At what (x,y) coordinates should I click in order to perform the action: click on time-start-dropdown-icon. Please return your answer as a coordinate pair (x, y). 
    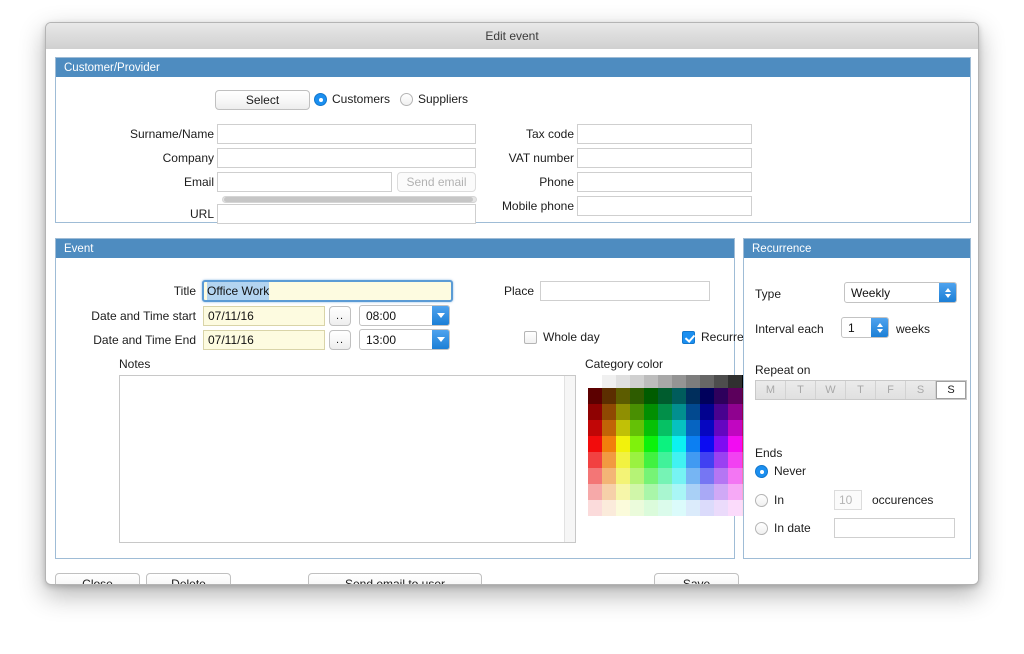
    Looking at the image, I should click on (440, 315).